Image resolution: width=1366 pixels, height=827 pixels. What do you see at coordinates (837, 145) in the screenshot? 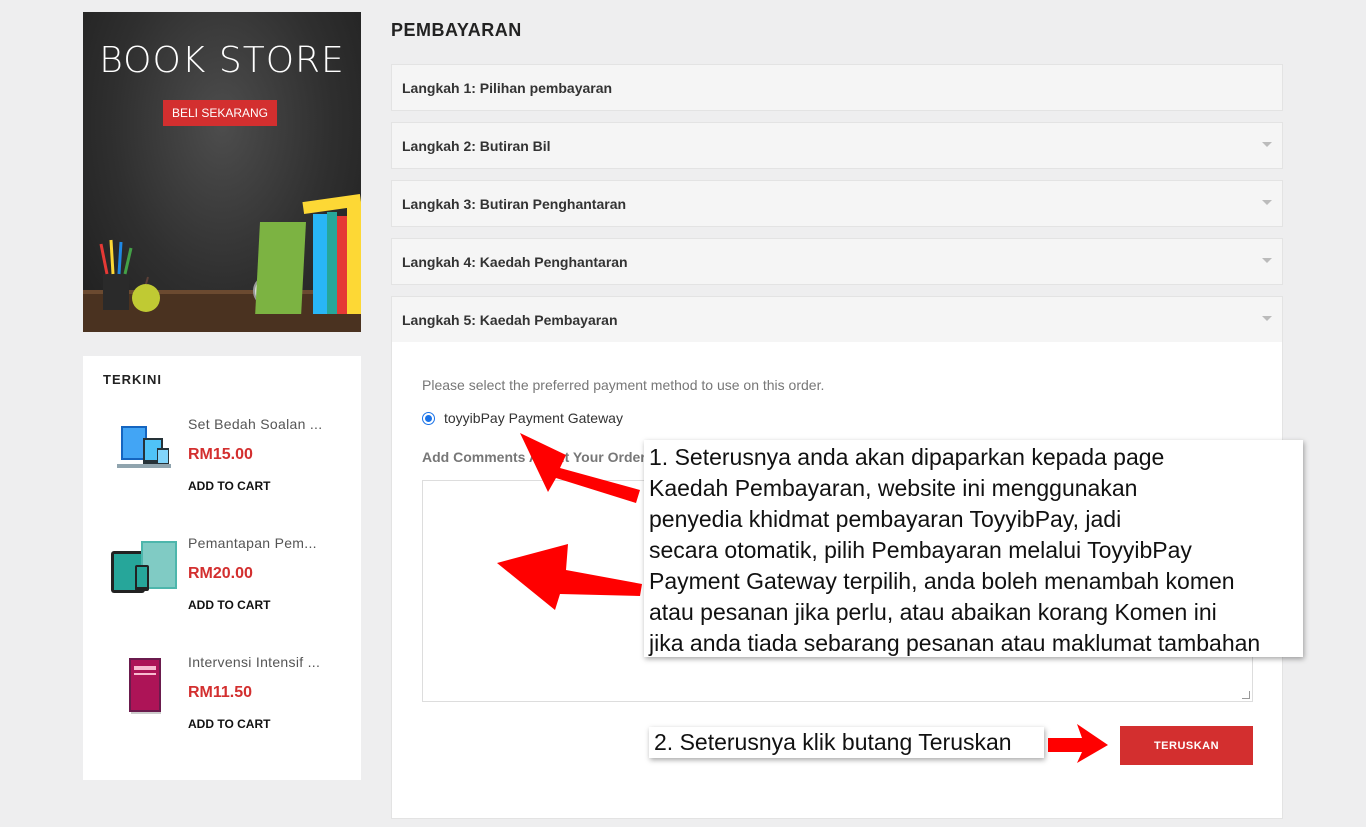
I see `checkout-step-2: Langkah 2: Butiran Bil` at bounding box center [837, 145].